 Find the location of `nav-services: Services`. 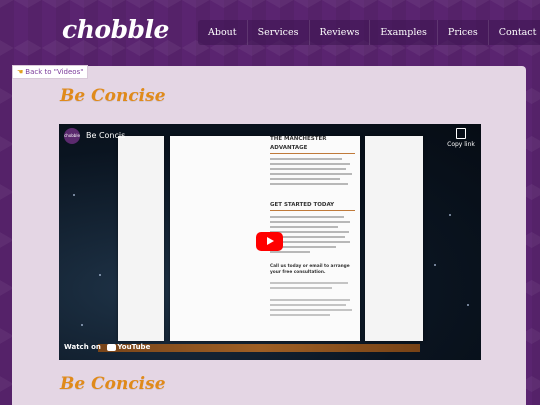

nav-services: Services is located at coordinates (279, 32).